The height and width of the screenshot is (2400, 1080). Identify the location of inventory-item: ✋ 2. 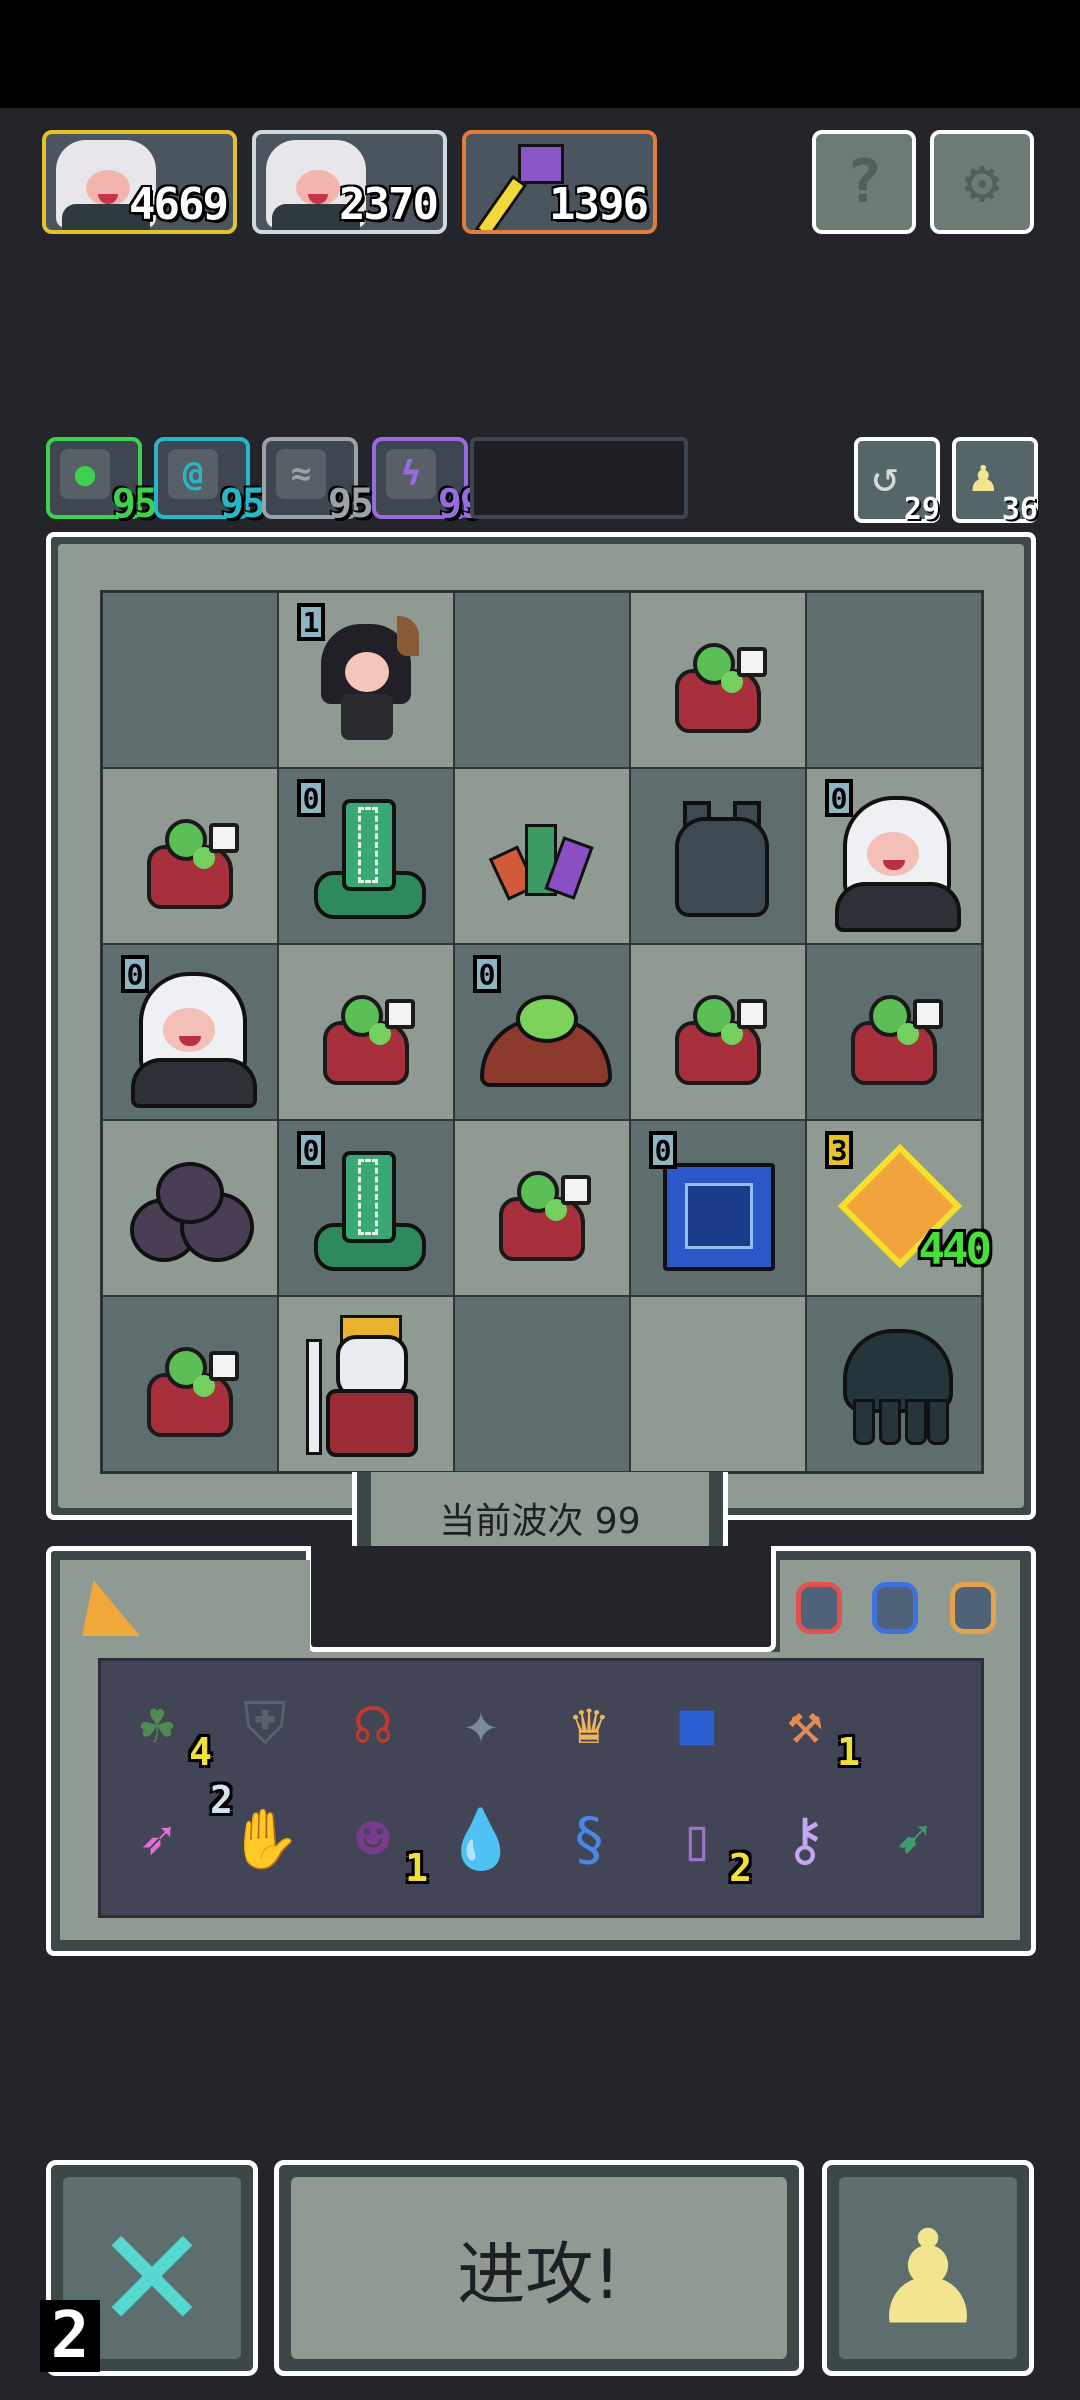
(260, 1831).